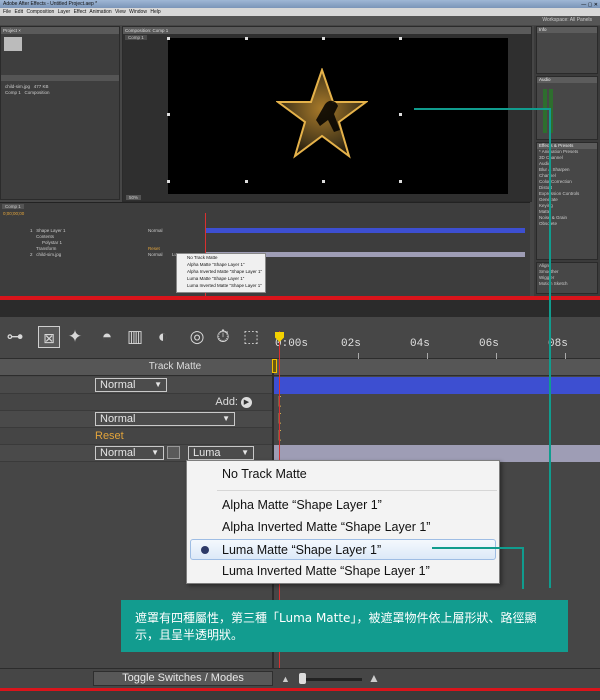 The image size is (600, 700). Describe the element at coordinates (197, 337) in the screenshot. I see `brainstorm-icon: ◎` at that location.